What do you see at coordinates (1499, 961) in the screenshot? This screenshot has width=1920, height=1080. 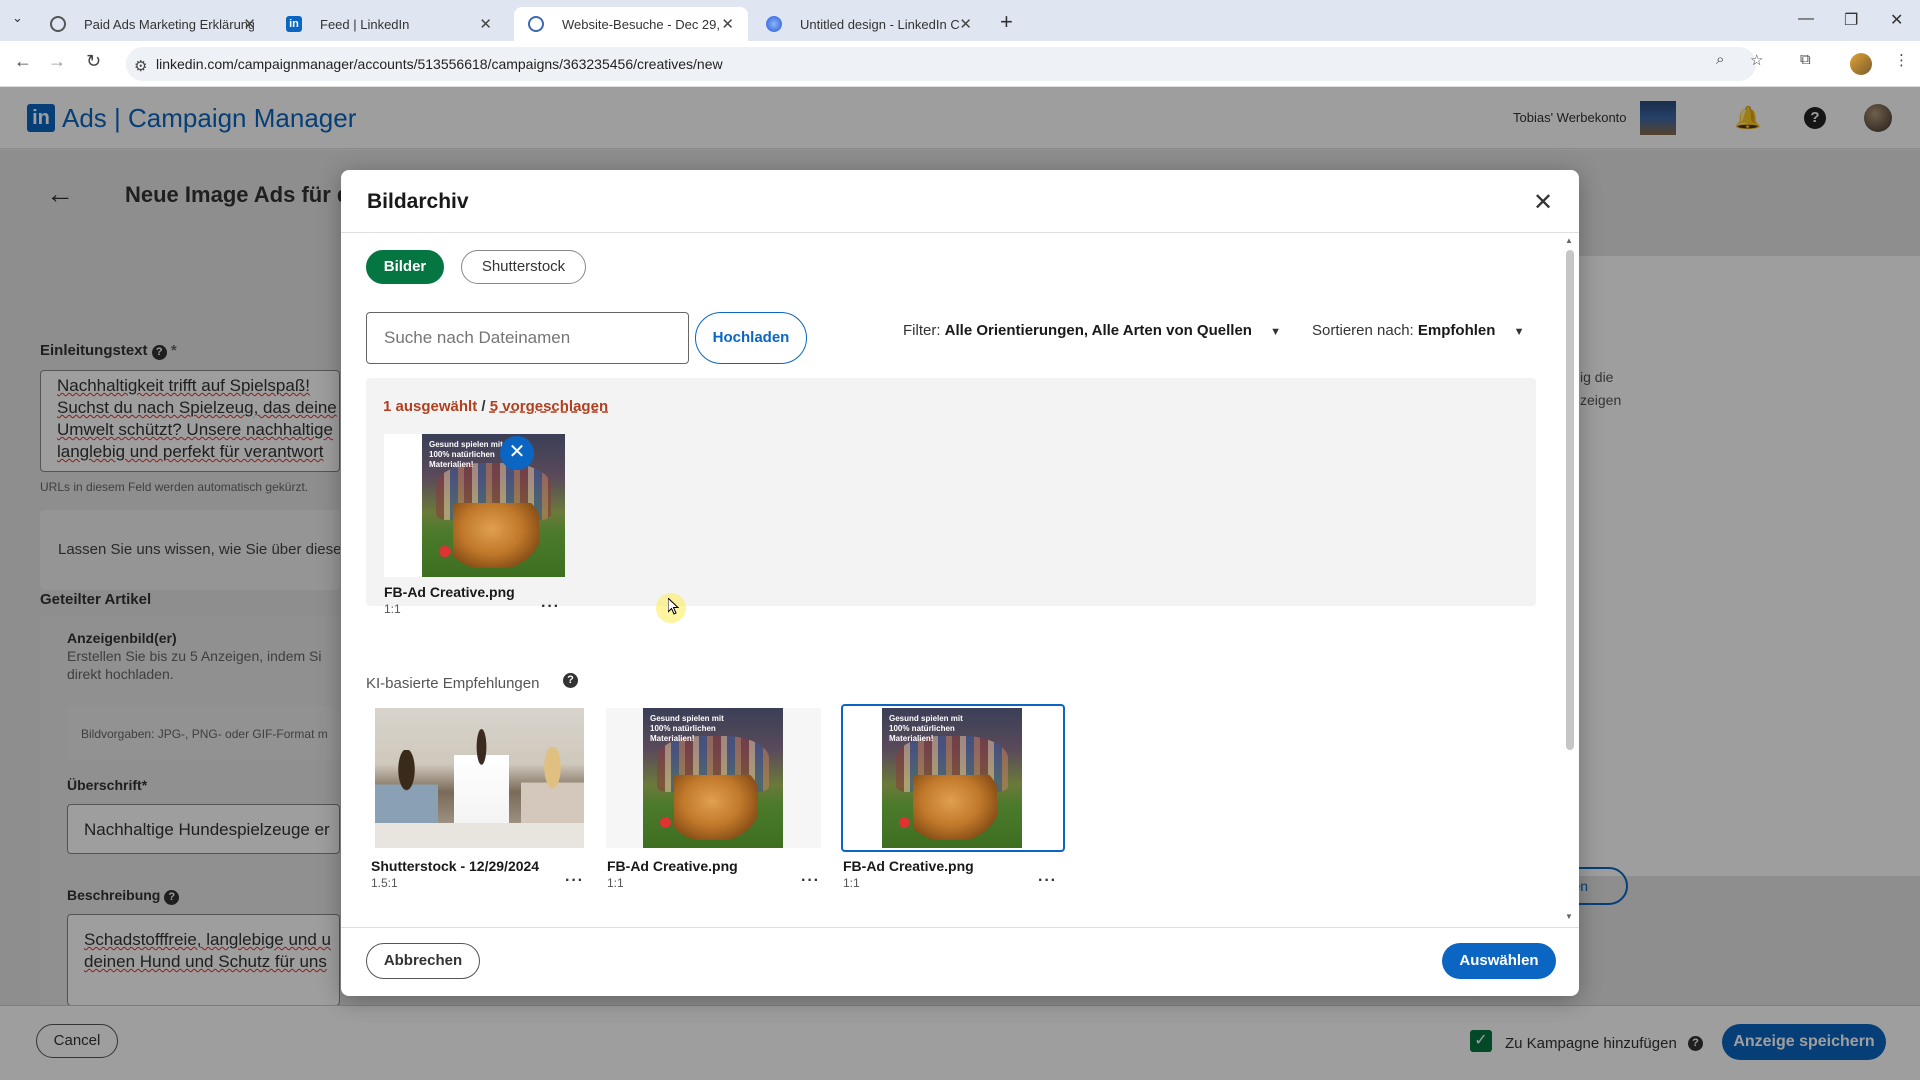 I see `choose-button: Auswählen` at bounding box center [1499, 961].